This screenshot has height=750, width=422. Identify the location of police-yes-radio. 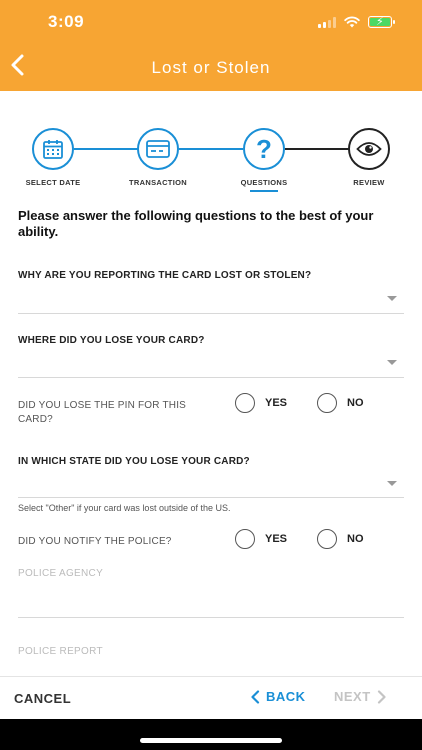
(245, 539).